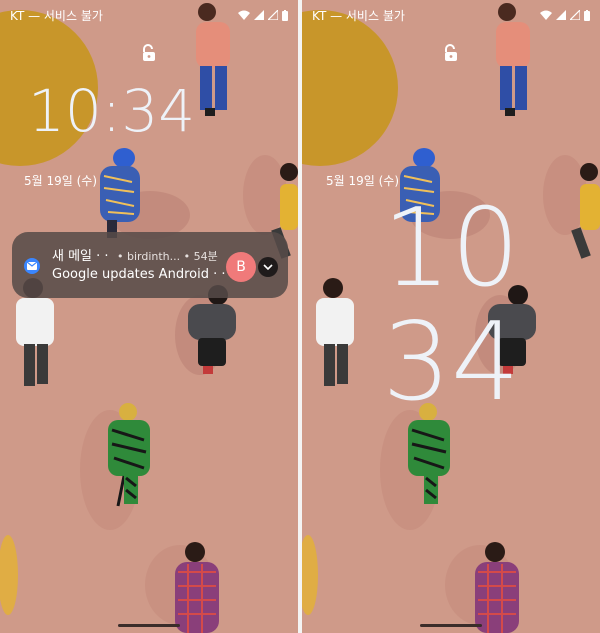 The height and width of the screenshot is (633, 600). Describe the element at coordinates (200, 256) in the screenshot. I see `notification-time: • 54분` at that location.